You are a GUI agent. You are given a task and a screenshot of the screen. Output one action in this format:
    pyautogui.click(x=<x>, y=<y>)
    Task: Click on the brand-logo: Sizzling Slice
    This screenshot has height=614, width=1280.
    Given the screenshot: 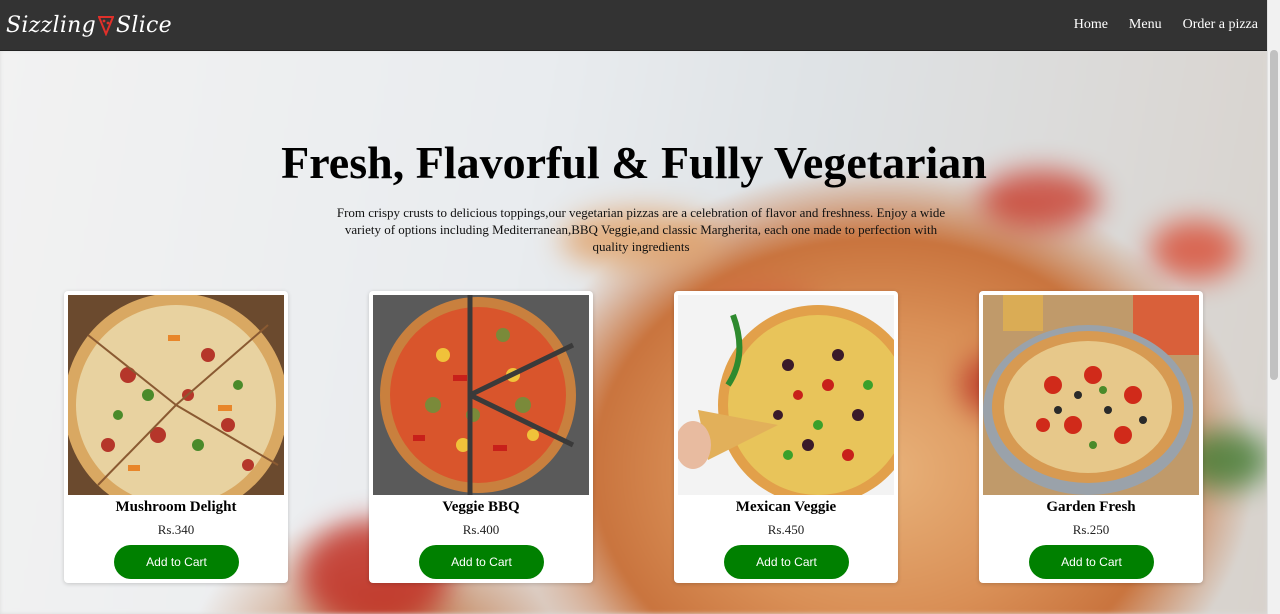 What is the action you would take?
    pyautogui.click(x=89, y=25)
    